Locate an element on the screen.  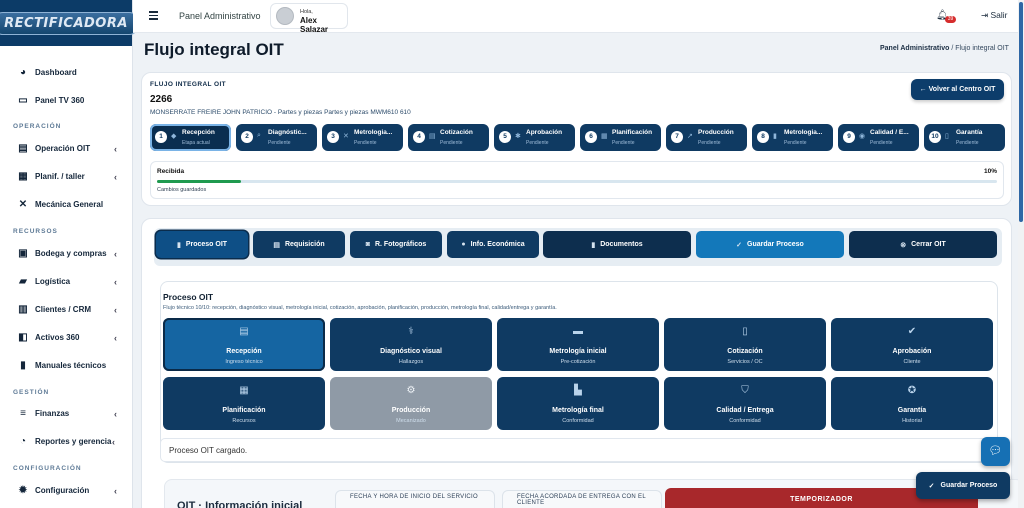
sidebar-item-activos: ◧ Activos 360 ‹ is located at coordinates (66, 337).